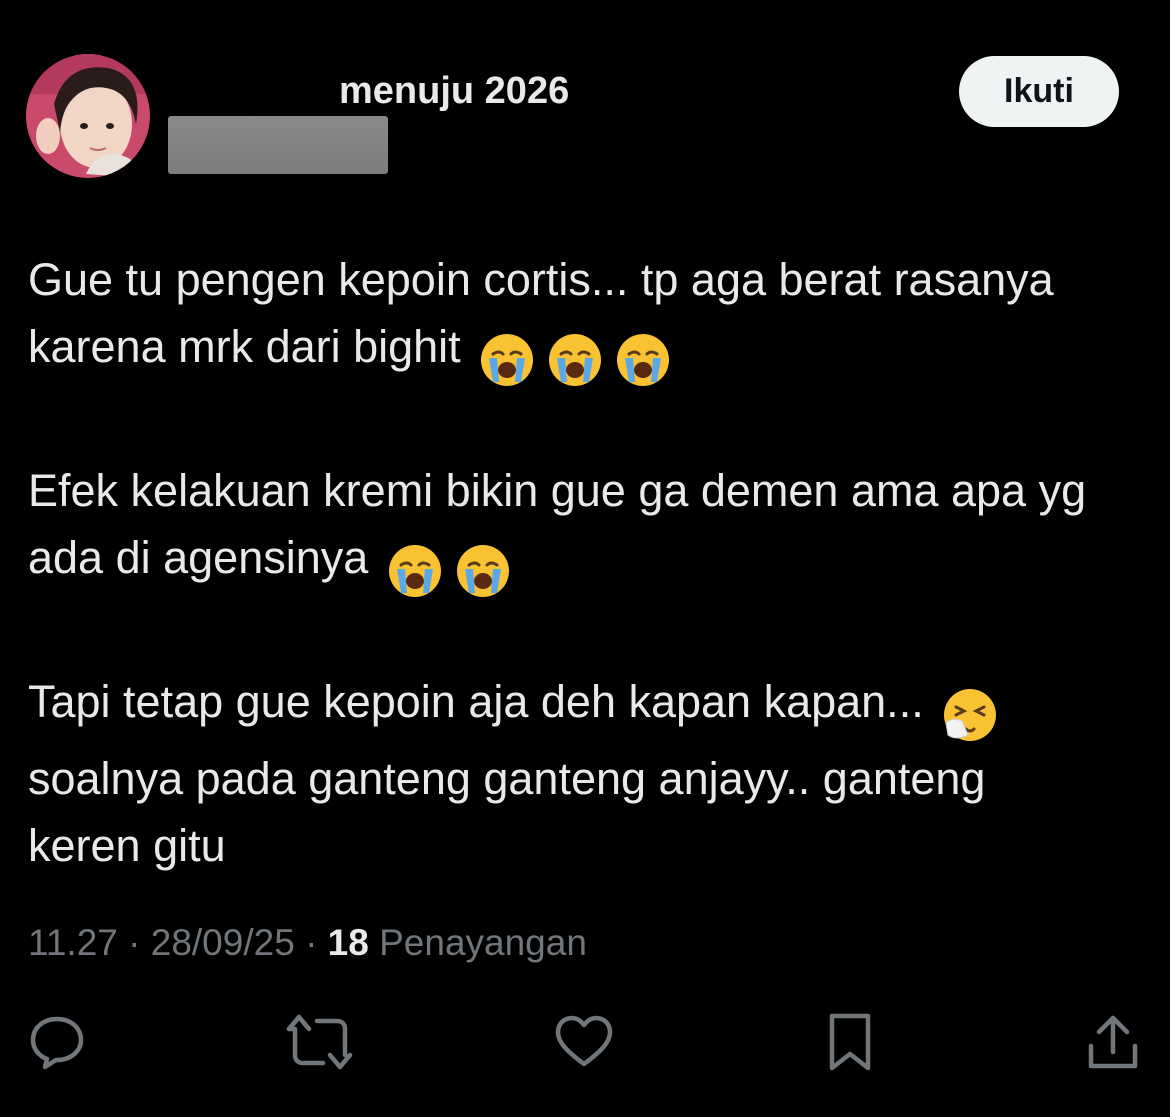  Describe the element at coordinates (483, 942) in the screenshot. I see `views-label: Penayangan` at that location.